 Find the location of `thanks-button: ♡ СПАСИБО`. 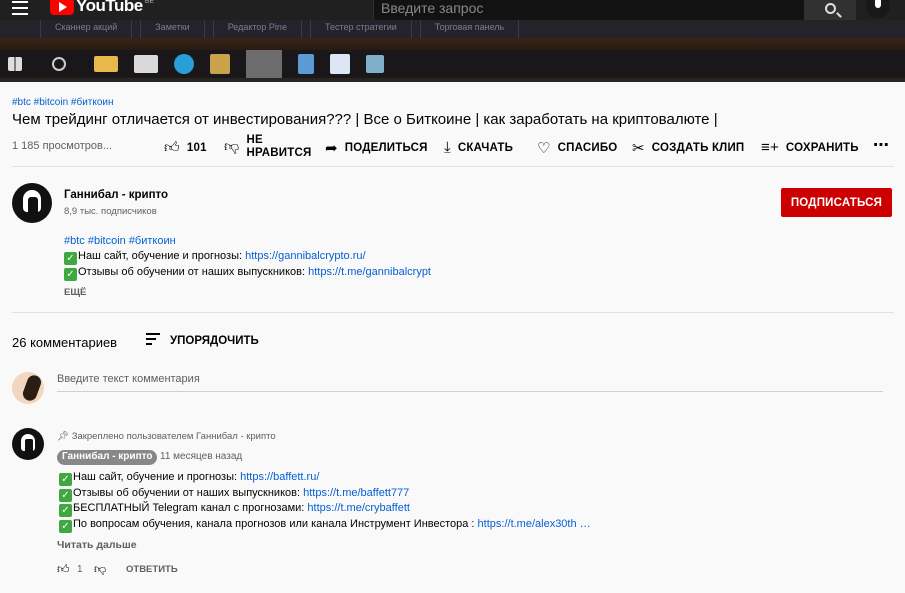

thanks-button: ♡ СПАСИБО is located at coordinates (577, 148).